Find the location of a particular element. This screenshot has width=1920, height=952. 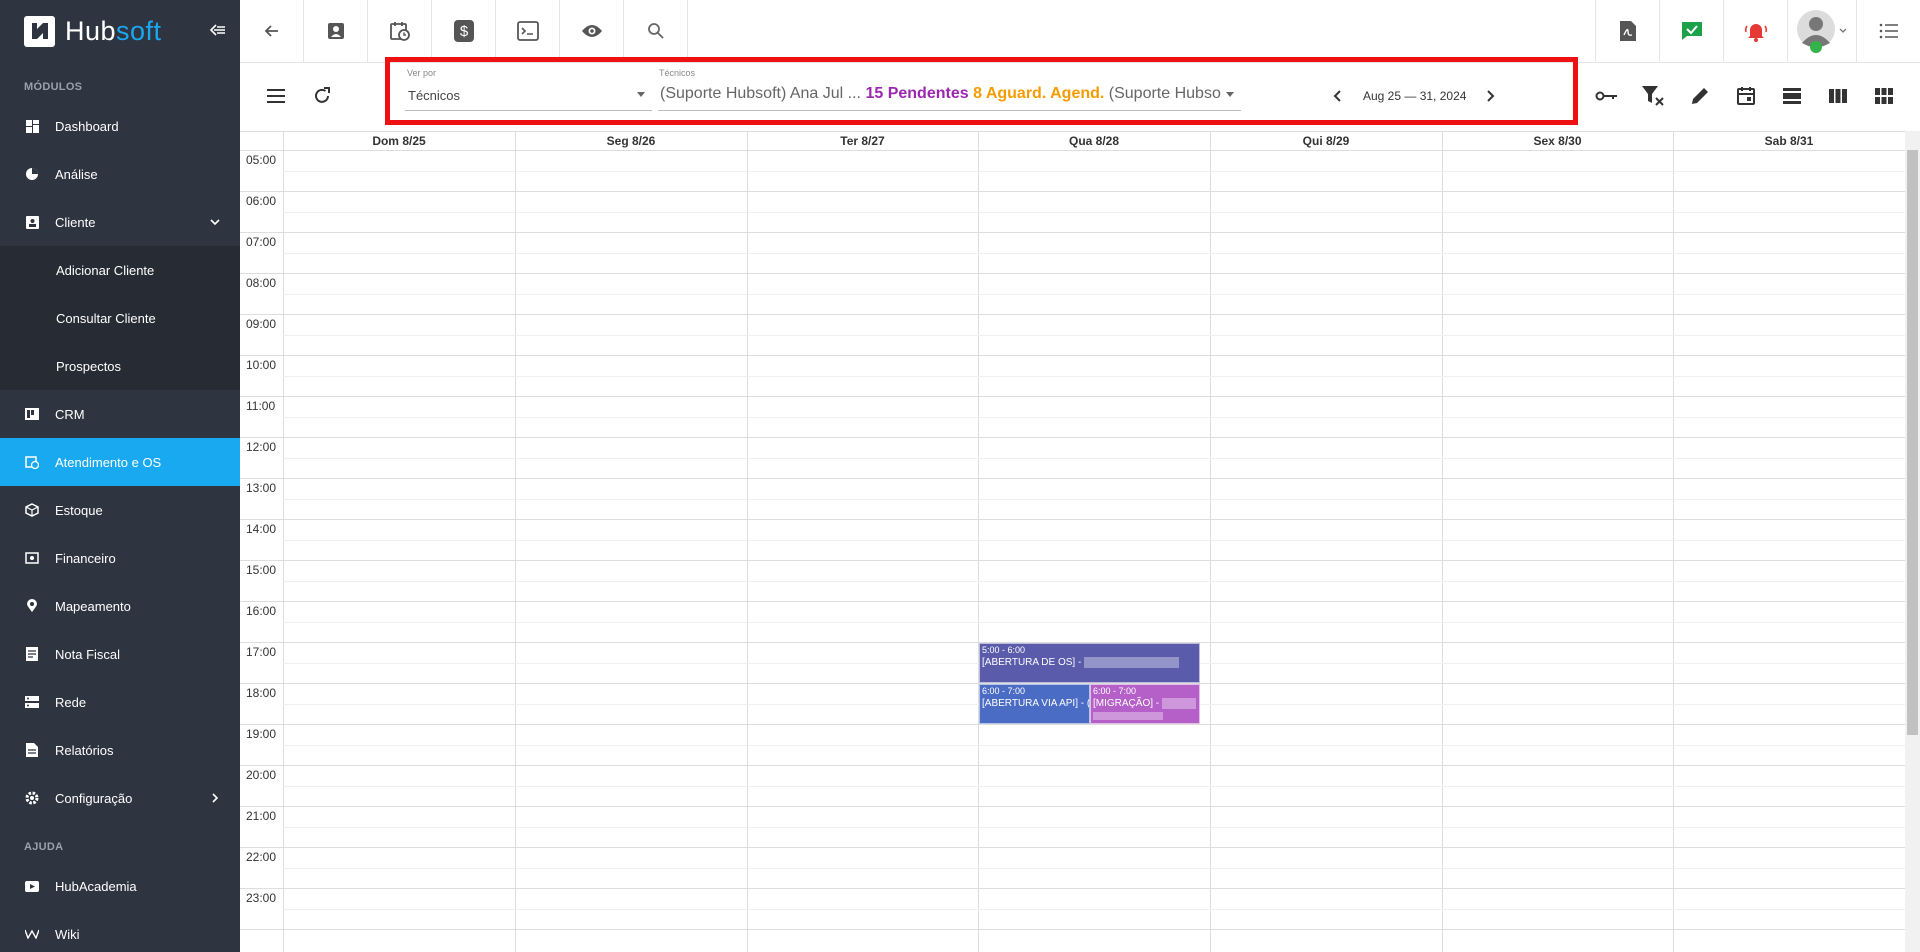

time-label: 20:00 is located at coordinates (261, 775).